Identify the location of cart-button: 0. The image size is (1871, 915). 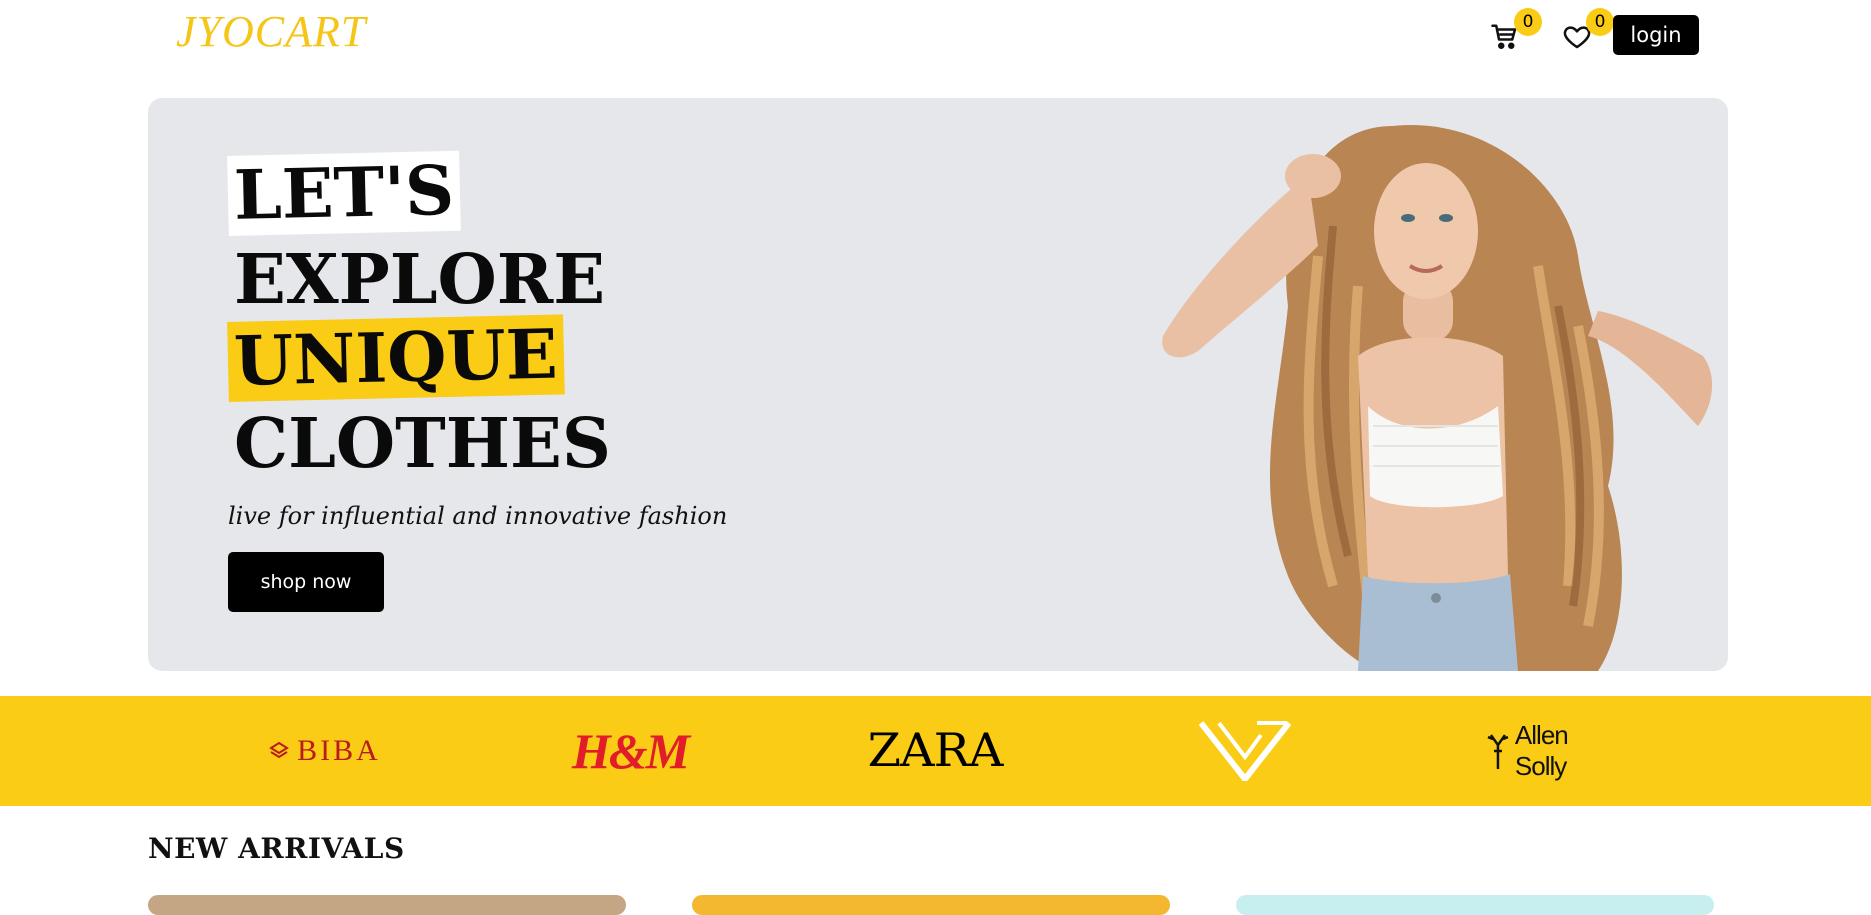
(1516, 30).